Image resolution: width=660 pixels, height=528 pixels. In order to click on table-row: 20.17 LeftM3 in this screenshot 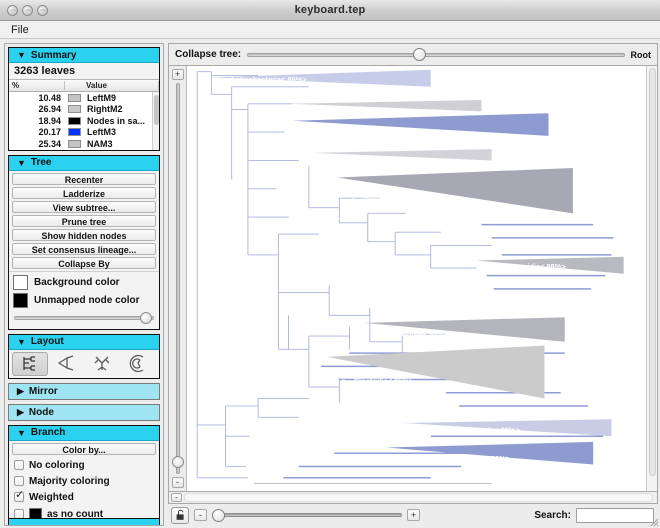, I will do `click(84, 133)`.